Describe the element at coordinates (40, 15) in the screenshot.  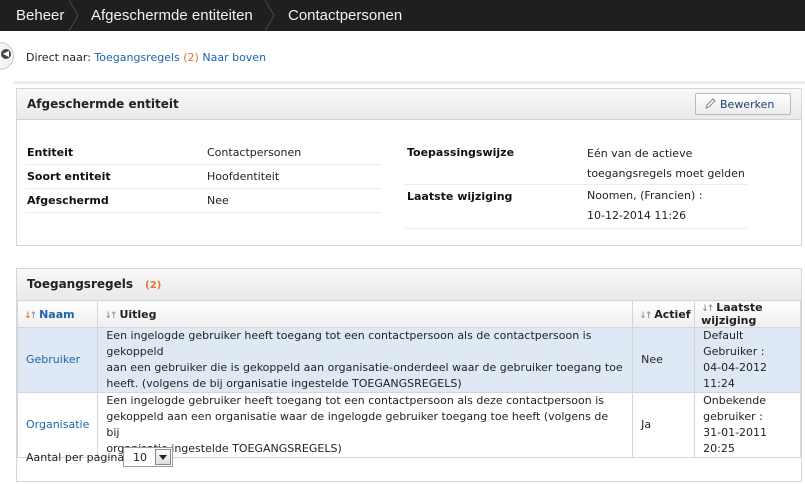
I see `breadcrumb-beheer: Beheer` at that location.